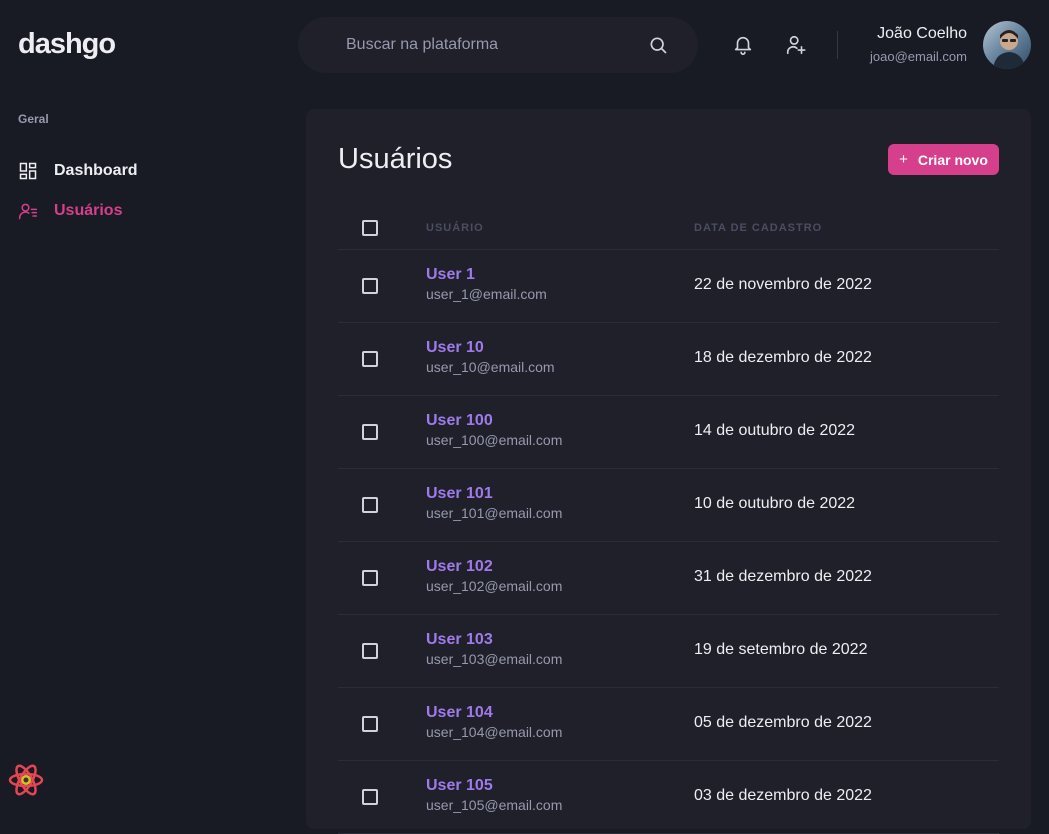 The width and height of the screenshot is (1049, 834). I want to click on user-email: user_10@email.com, so click(490, 367).